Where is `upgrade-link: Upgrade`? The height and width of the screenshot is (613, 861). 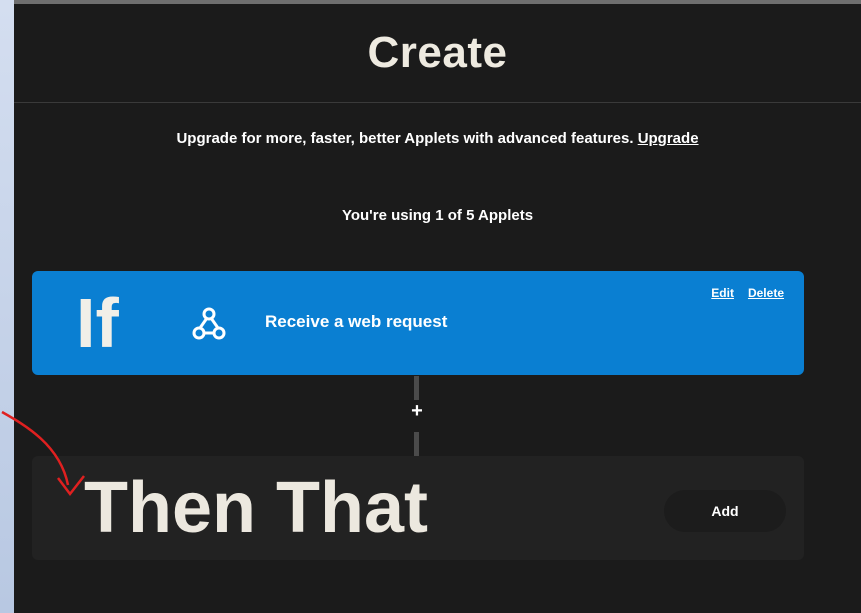 upgrade-link: Upgrade is located at coordinates (668, 138).